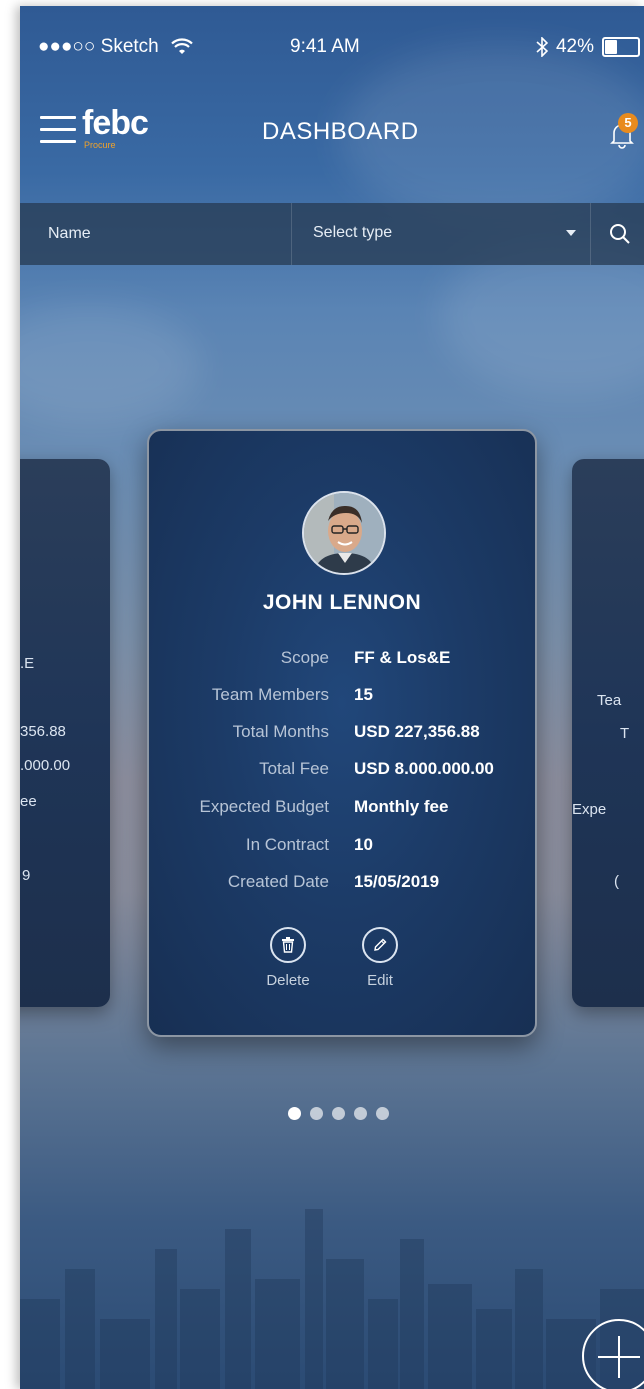  I want to click on app-logo: febc, so click(115, 123).